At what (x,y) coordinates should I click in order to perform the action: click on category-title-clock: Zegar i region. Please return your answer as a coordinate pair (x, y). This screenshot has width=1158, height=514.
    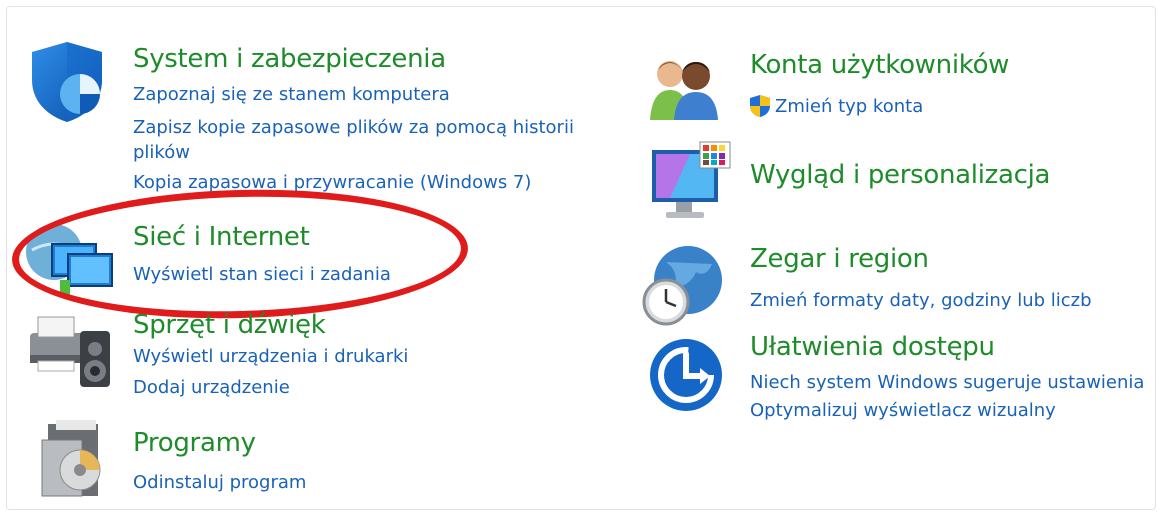
    Looking at the image, I should click on (839, 259).